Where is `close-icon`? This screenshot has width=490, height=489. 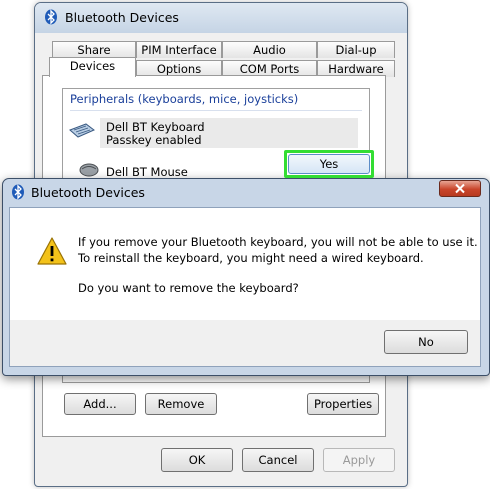
close-icon is located at coordinates (460, 188).